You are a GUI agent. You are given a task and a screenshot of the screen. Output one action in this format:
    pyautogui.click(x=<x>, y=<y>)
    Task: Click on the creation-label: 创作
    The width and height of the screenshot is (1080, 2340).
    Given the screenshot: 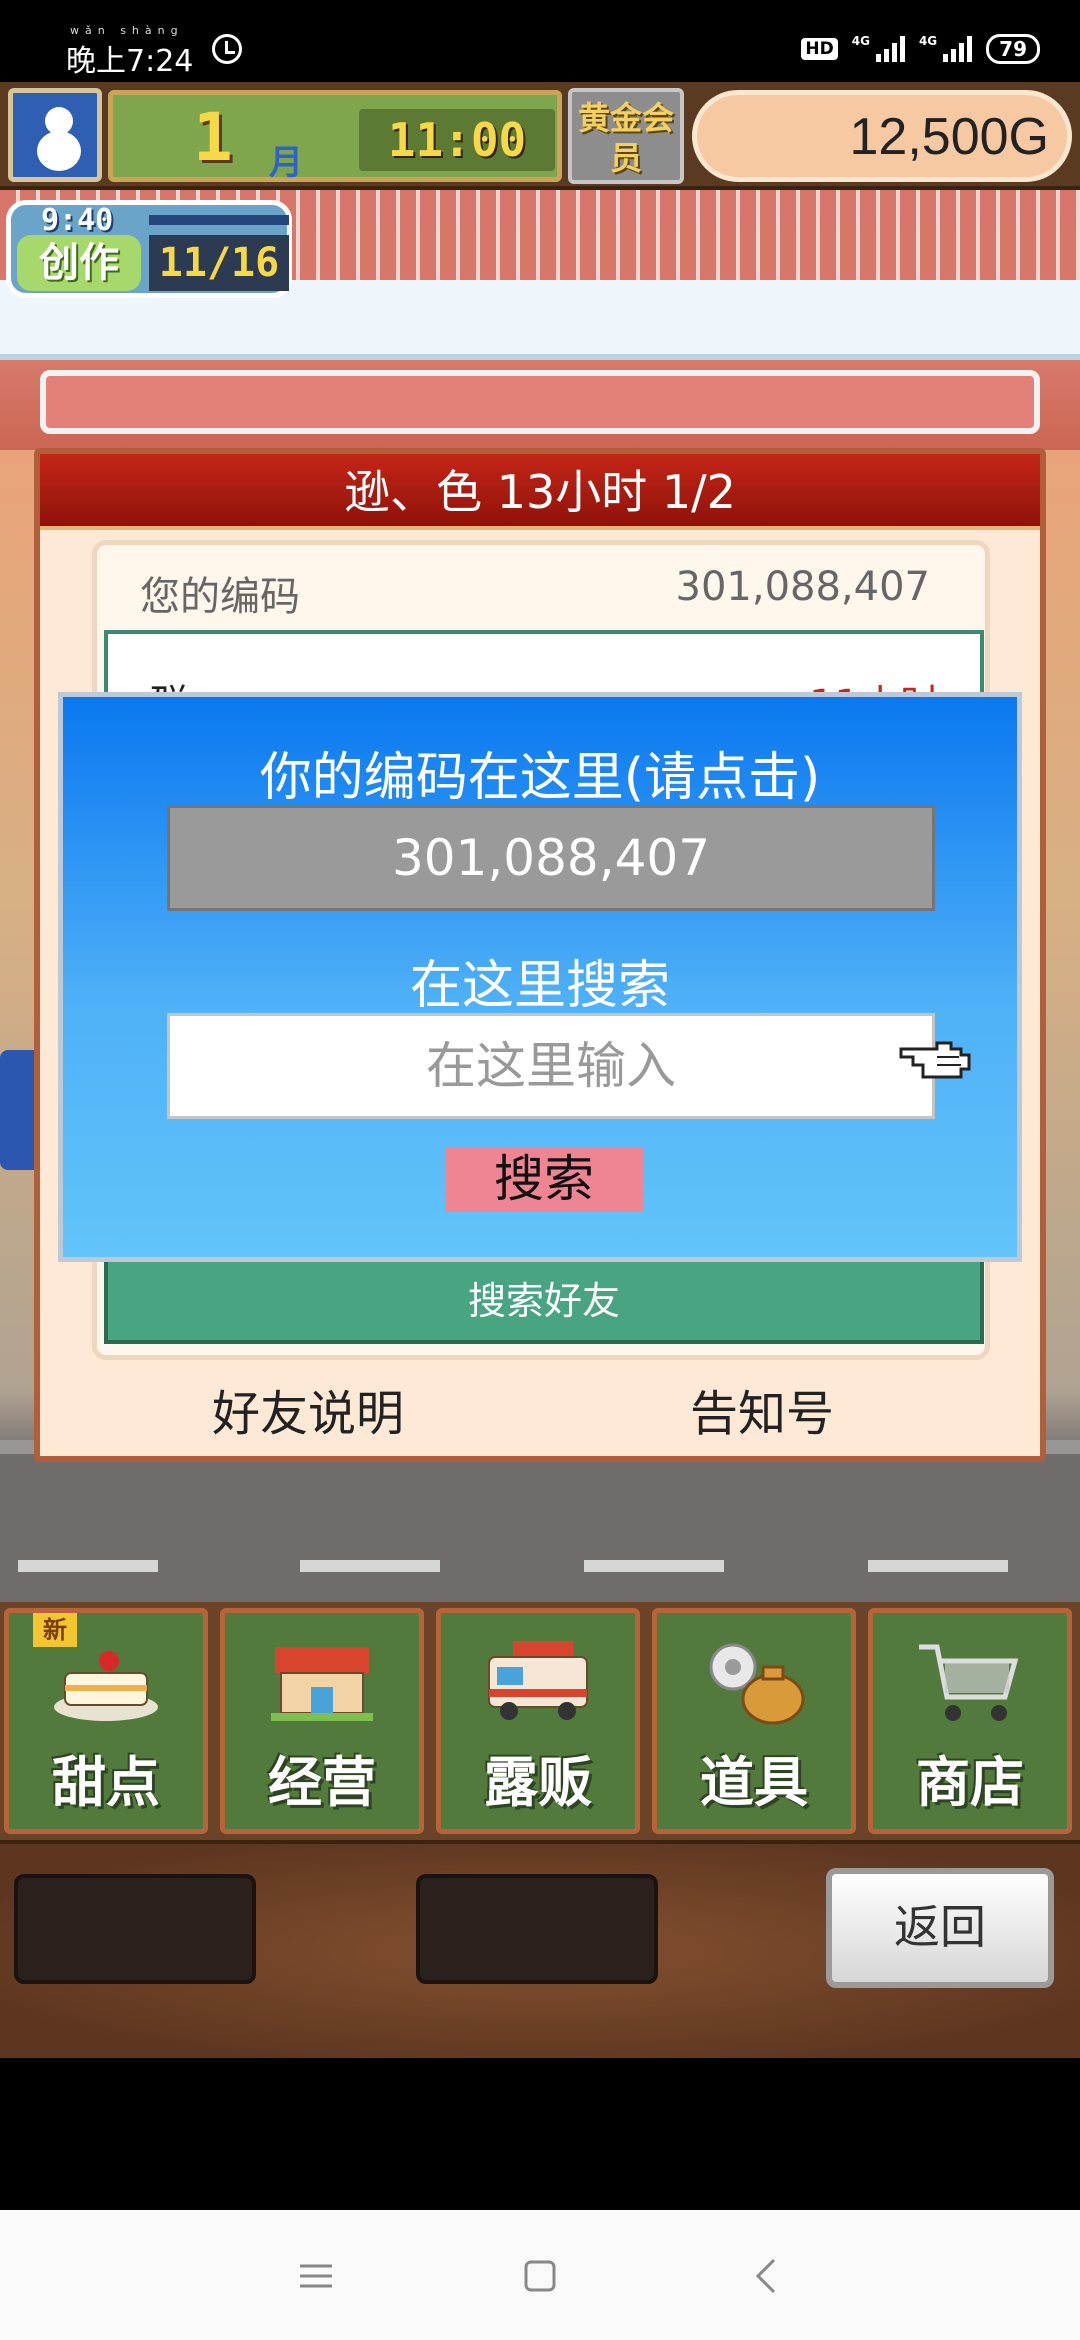 What is the action you would take?
    pyautogui.click(x=79, y=263)
    